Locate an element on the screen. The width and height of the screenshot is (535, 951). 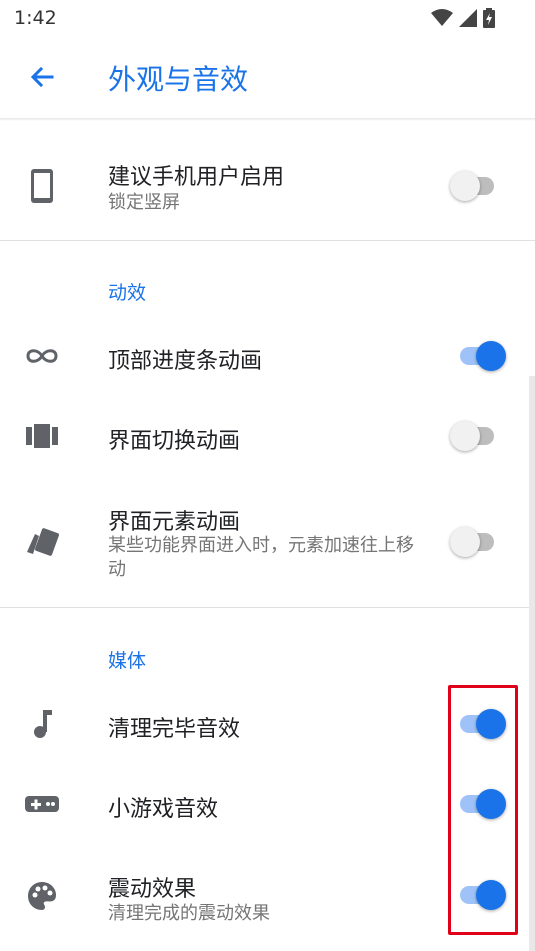
progress-animation-title: 顶部进度条动画 is located at coordinates (185, 361).